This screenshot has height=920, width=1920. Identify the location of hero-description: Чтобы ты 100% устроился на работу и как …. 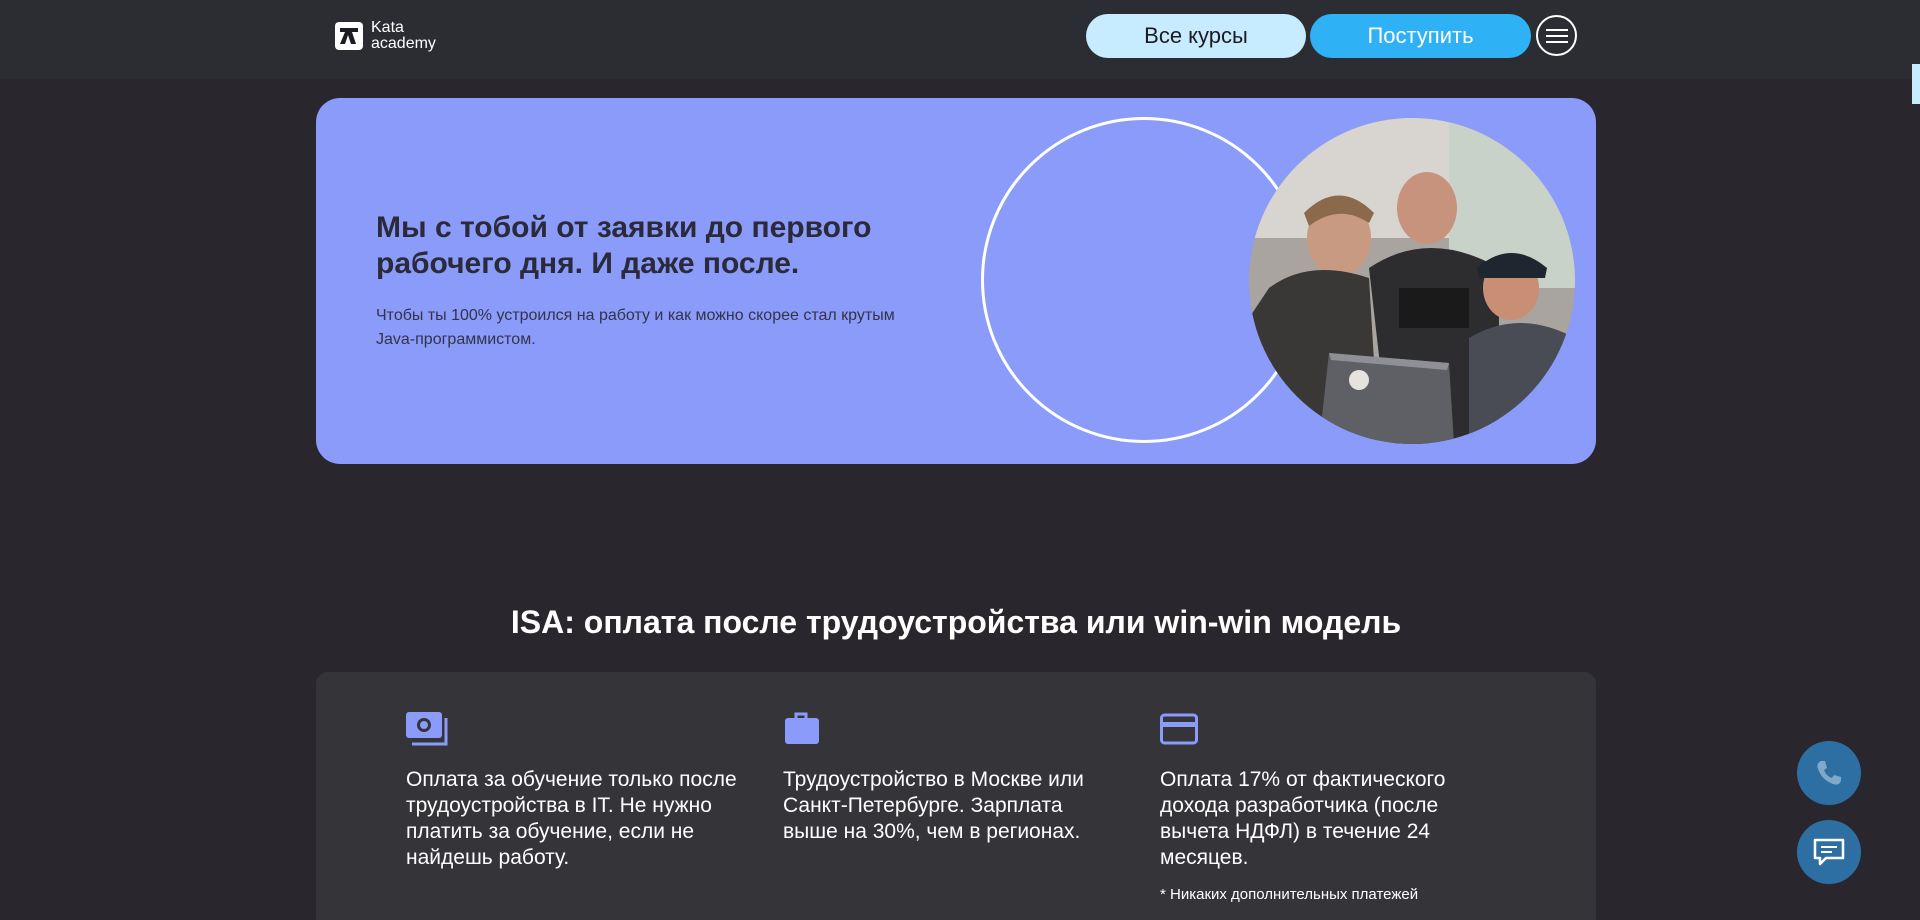
(635, 327).